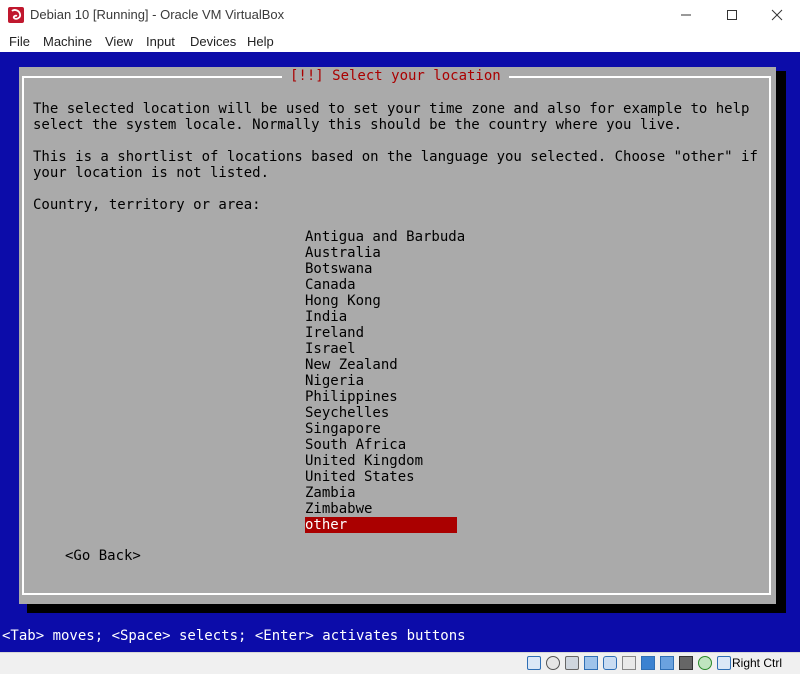 This screenshot has height=674, width=800. I want to click on menu-file: File, so click(19, 41).